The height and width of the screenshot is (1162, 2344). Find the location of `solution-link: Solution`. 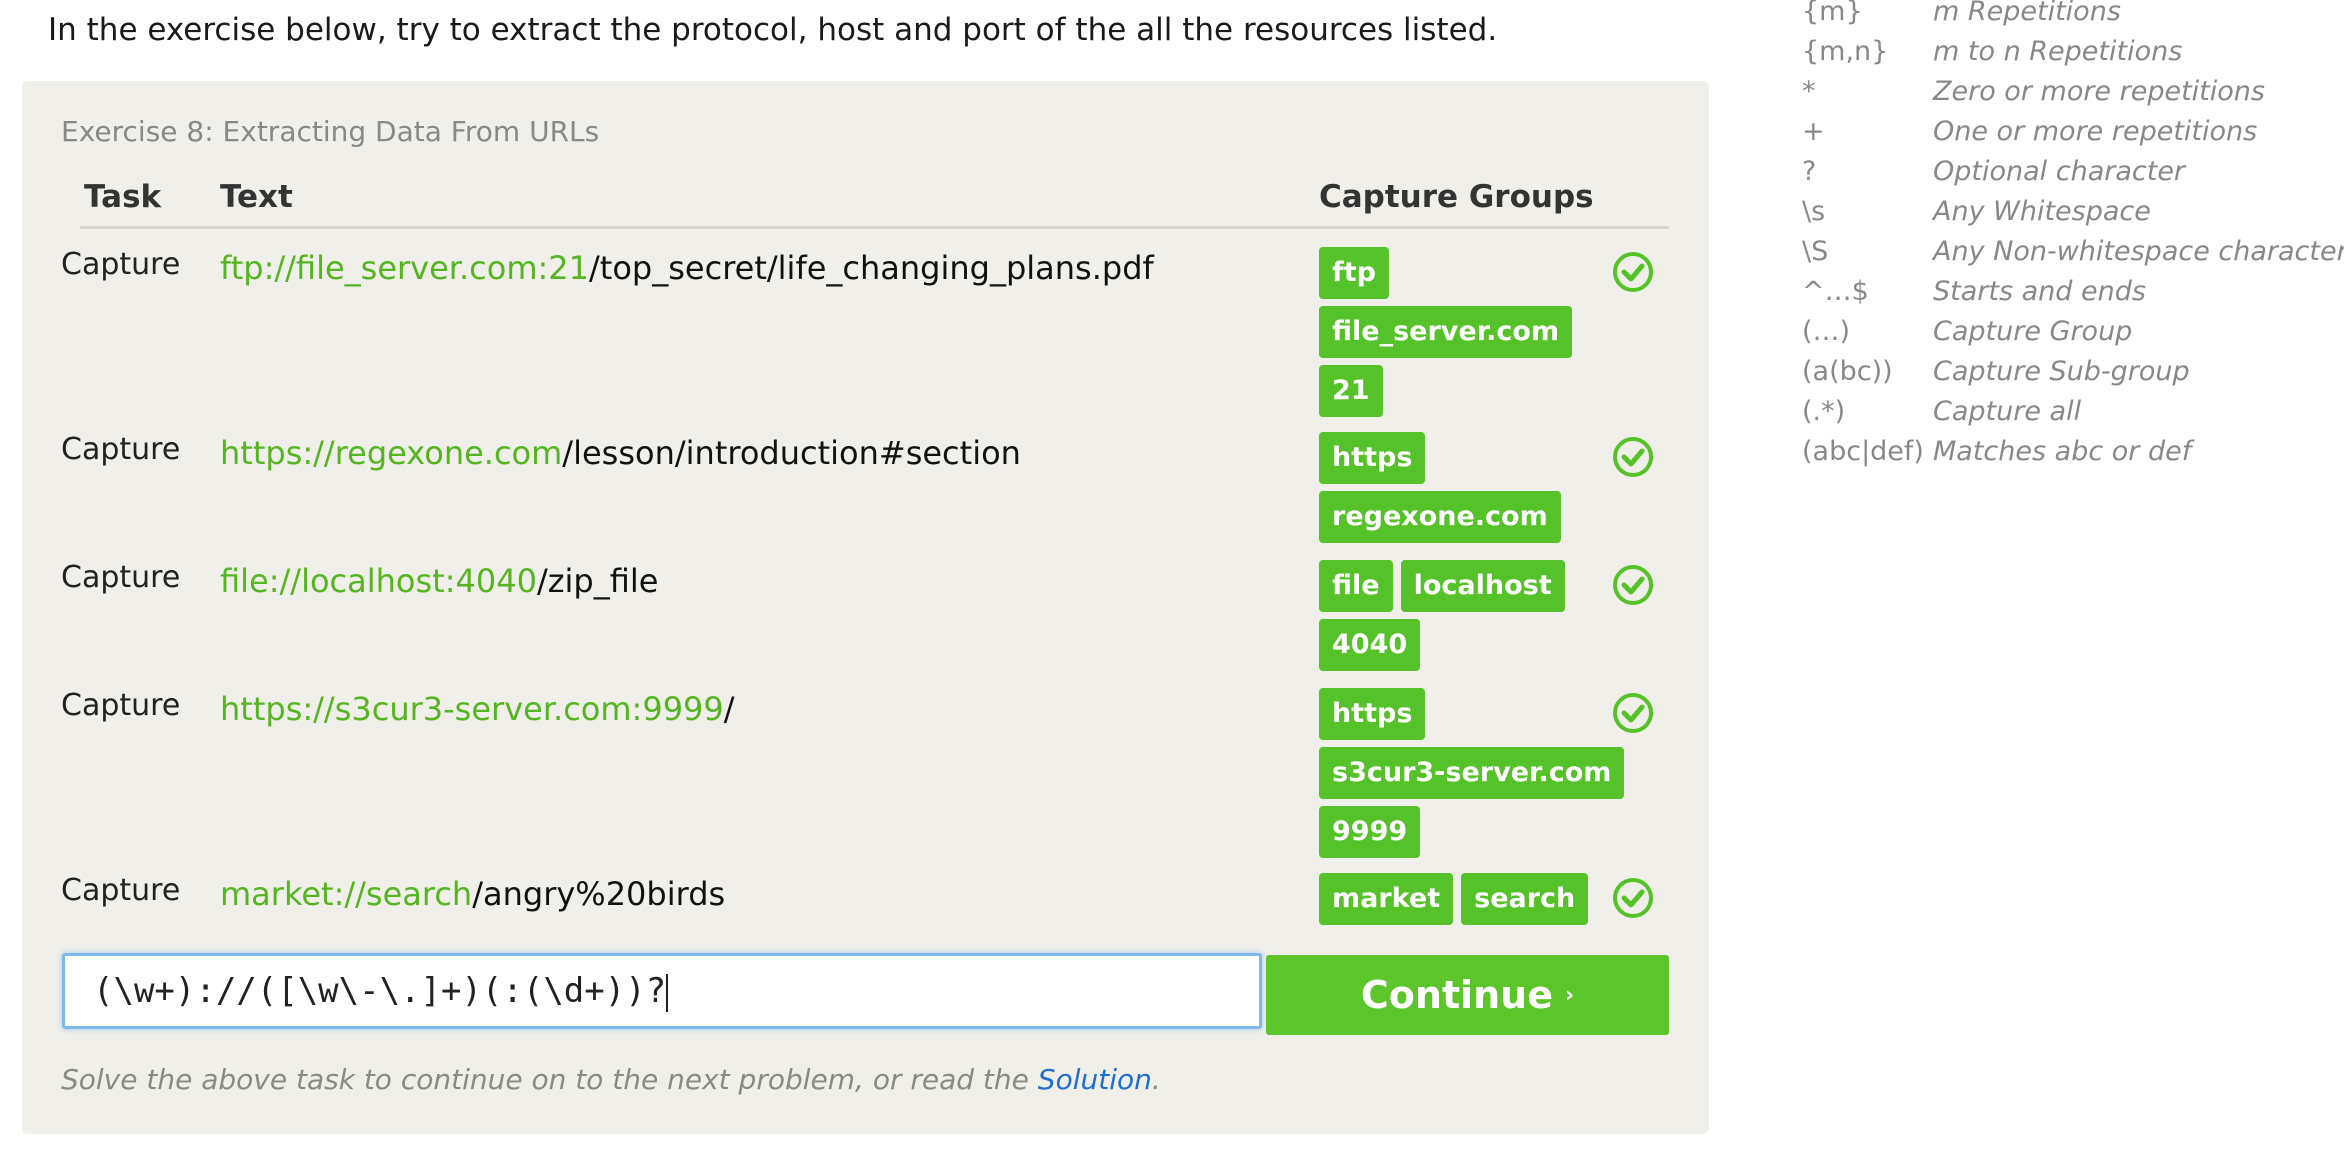

solution-link: Solution is located at coordinates (1095, 1079).